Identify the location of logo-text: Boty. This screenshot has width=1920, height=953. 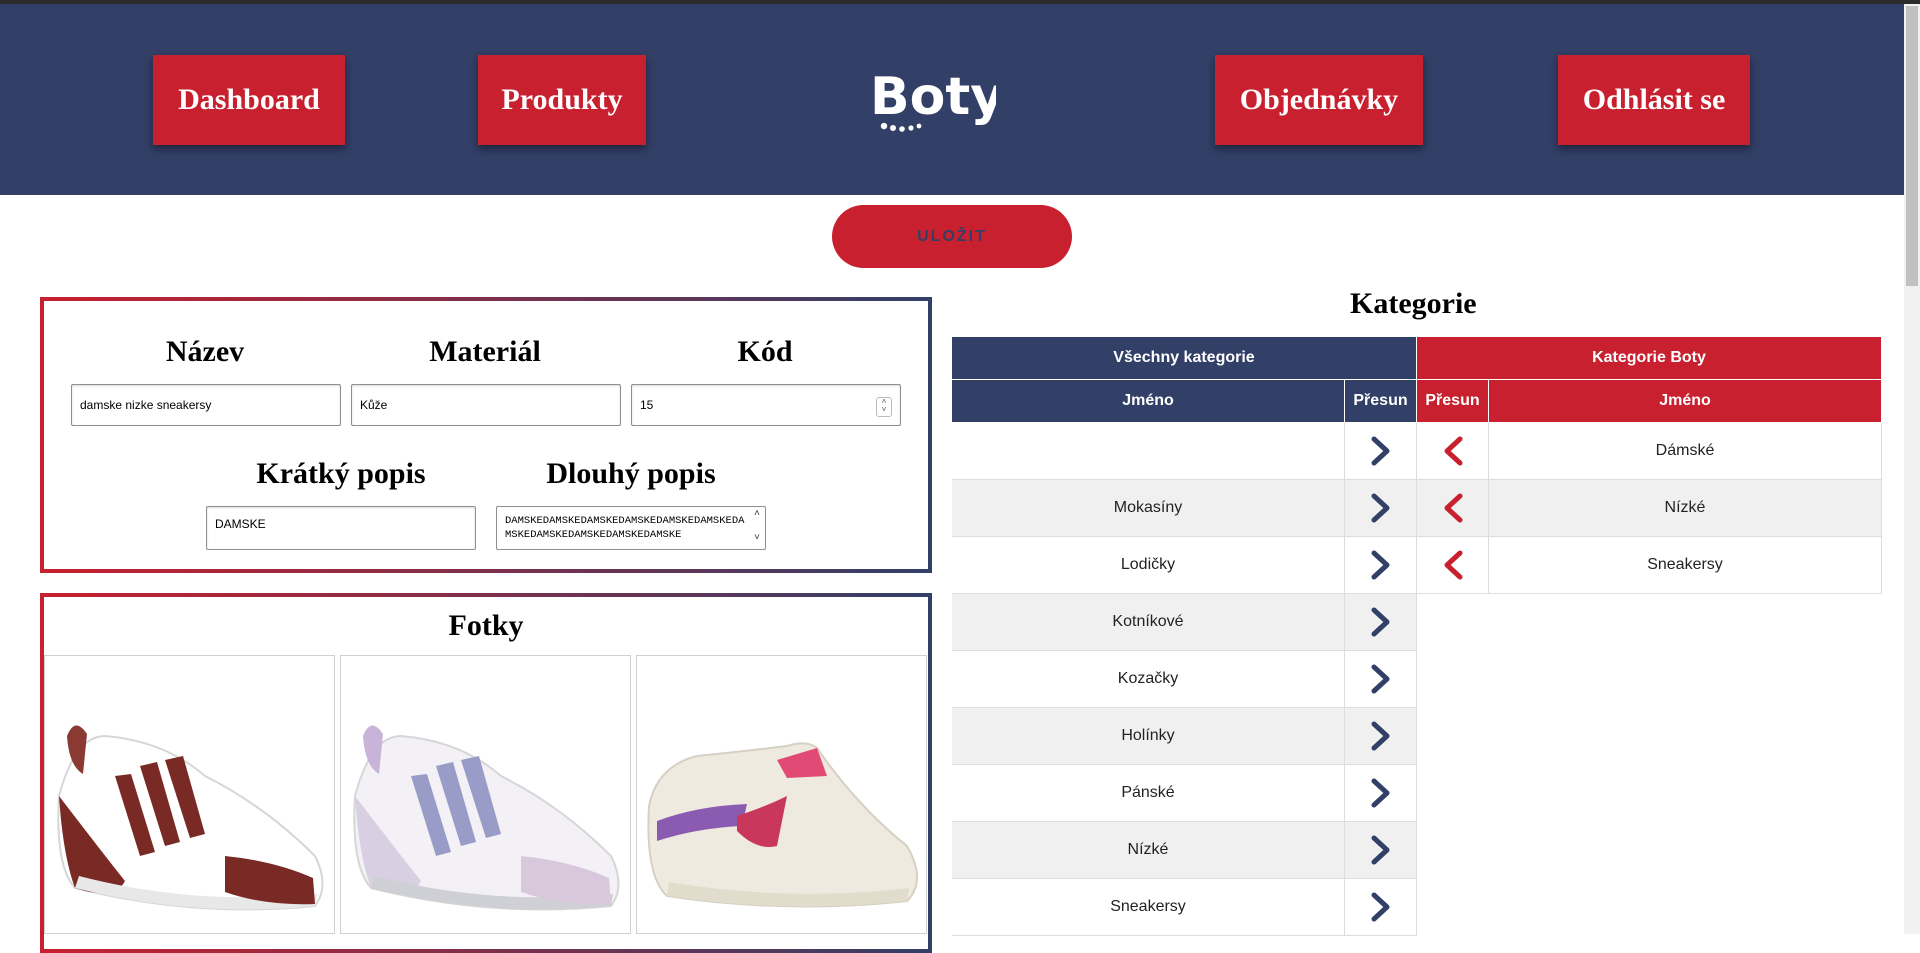
(933, 97).